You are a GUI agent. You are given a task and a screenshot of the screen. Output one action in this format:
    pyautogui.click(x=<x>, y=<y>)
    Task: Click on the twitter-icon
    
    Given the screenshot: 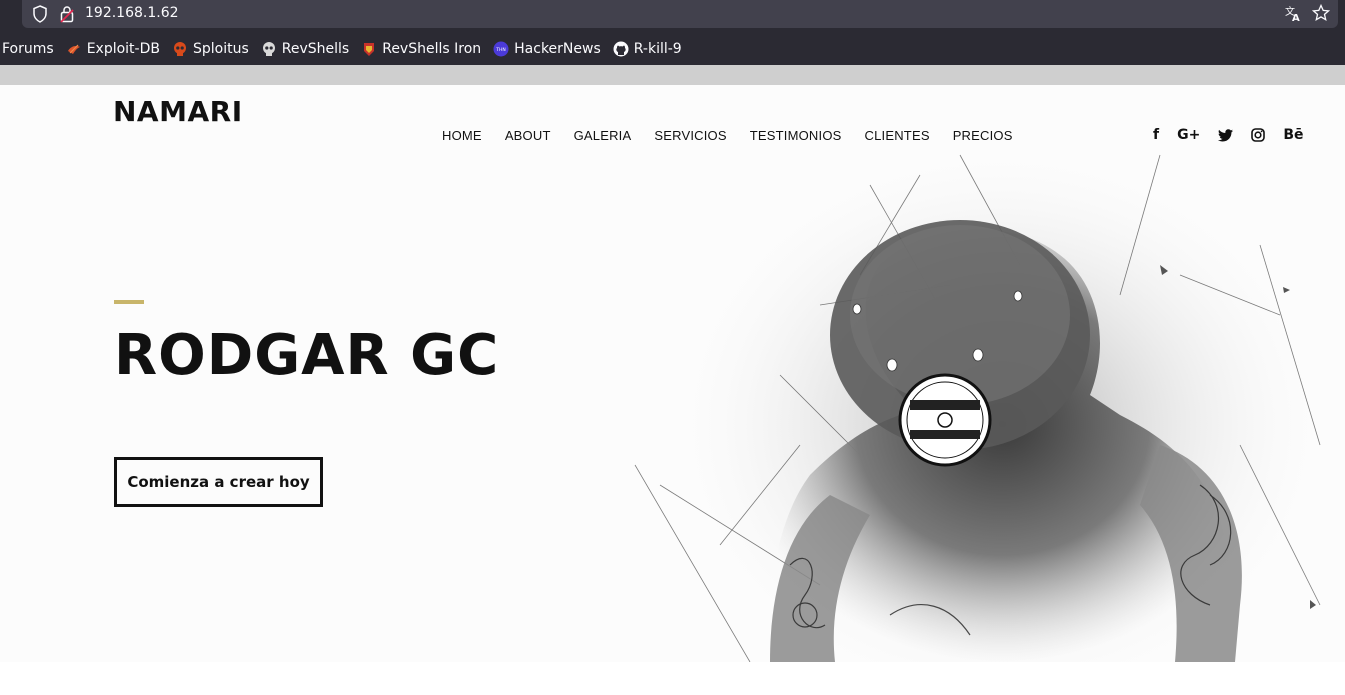 What is the action you would take?
    pyautogui.click(x=1226, y=135)
    